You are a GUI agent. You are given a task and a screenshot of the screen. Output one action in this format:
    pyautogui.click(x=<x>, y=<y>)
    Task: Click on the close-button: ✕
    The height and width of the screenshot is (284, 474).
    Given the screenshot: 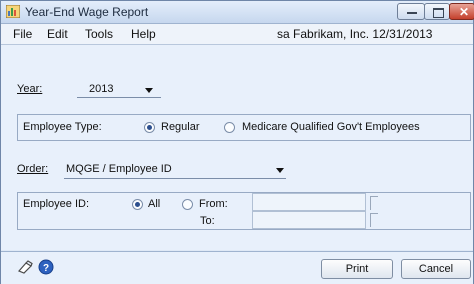 What is the action you would take?
    pyautogui.click(x=461, y=11)
    